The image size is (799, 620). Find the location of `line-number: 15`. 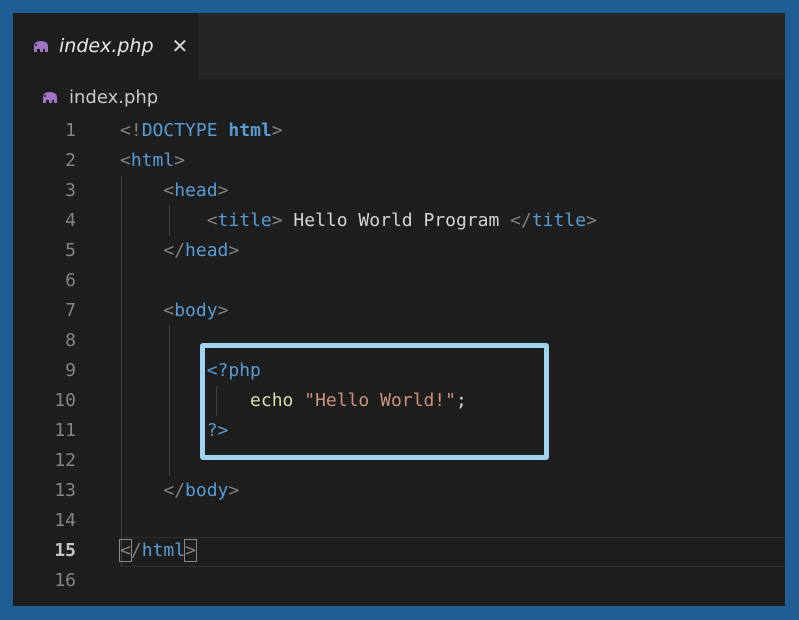

line-number: 15 is located at coordinates (65, 550).